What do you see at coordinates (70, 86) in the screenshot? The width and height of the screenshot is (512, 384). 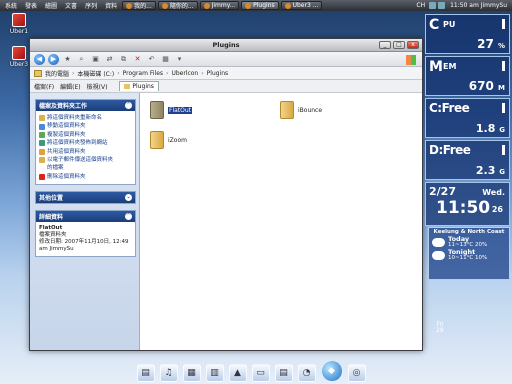 I see `menu-edit: 編輯(E)` at bounding box center [70, 86].